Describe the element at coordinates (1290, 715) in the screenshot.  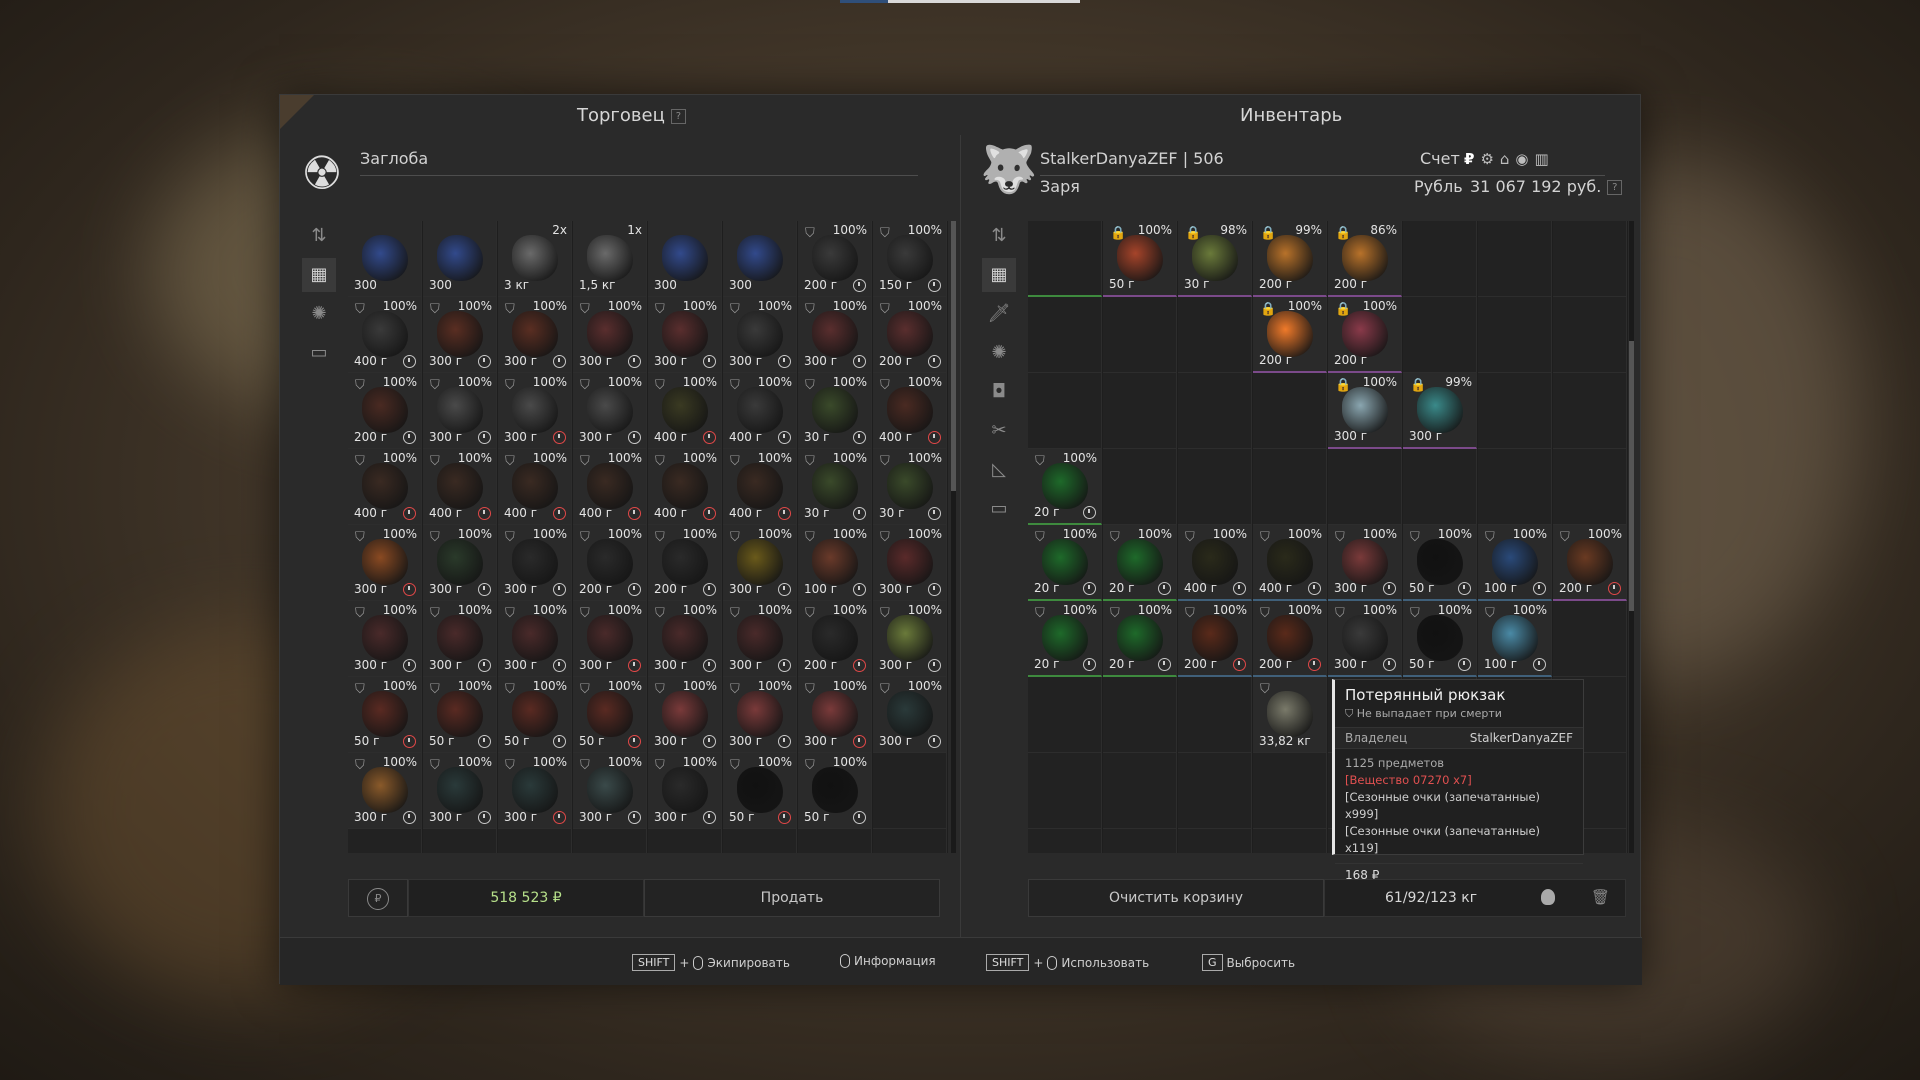
I see `inventory-slot: ⛉ 33,82 кг` at that location.